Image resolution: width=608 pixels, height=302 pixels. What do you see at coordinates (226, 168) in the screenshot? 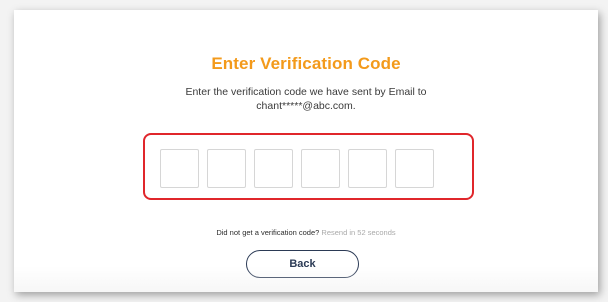
I see `code-digit-2-input` at bounding box center [226, 168].